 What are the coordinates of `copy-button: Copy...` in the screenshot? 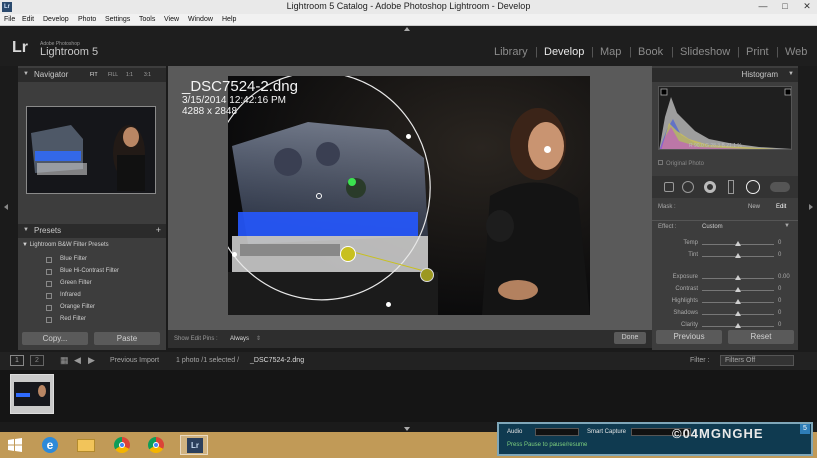 It's located at (55, 338).